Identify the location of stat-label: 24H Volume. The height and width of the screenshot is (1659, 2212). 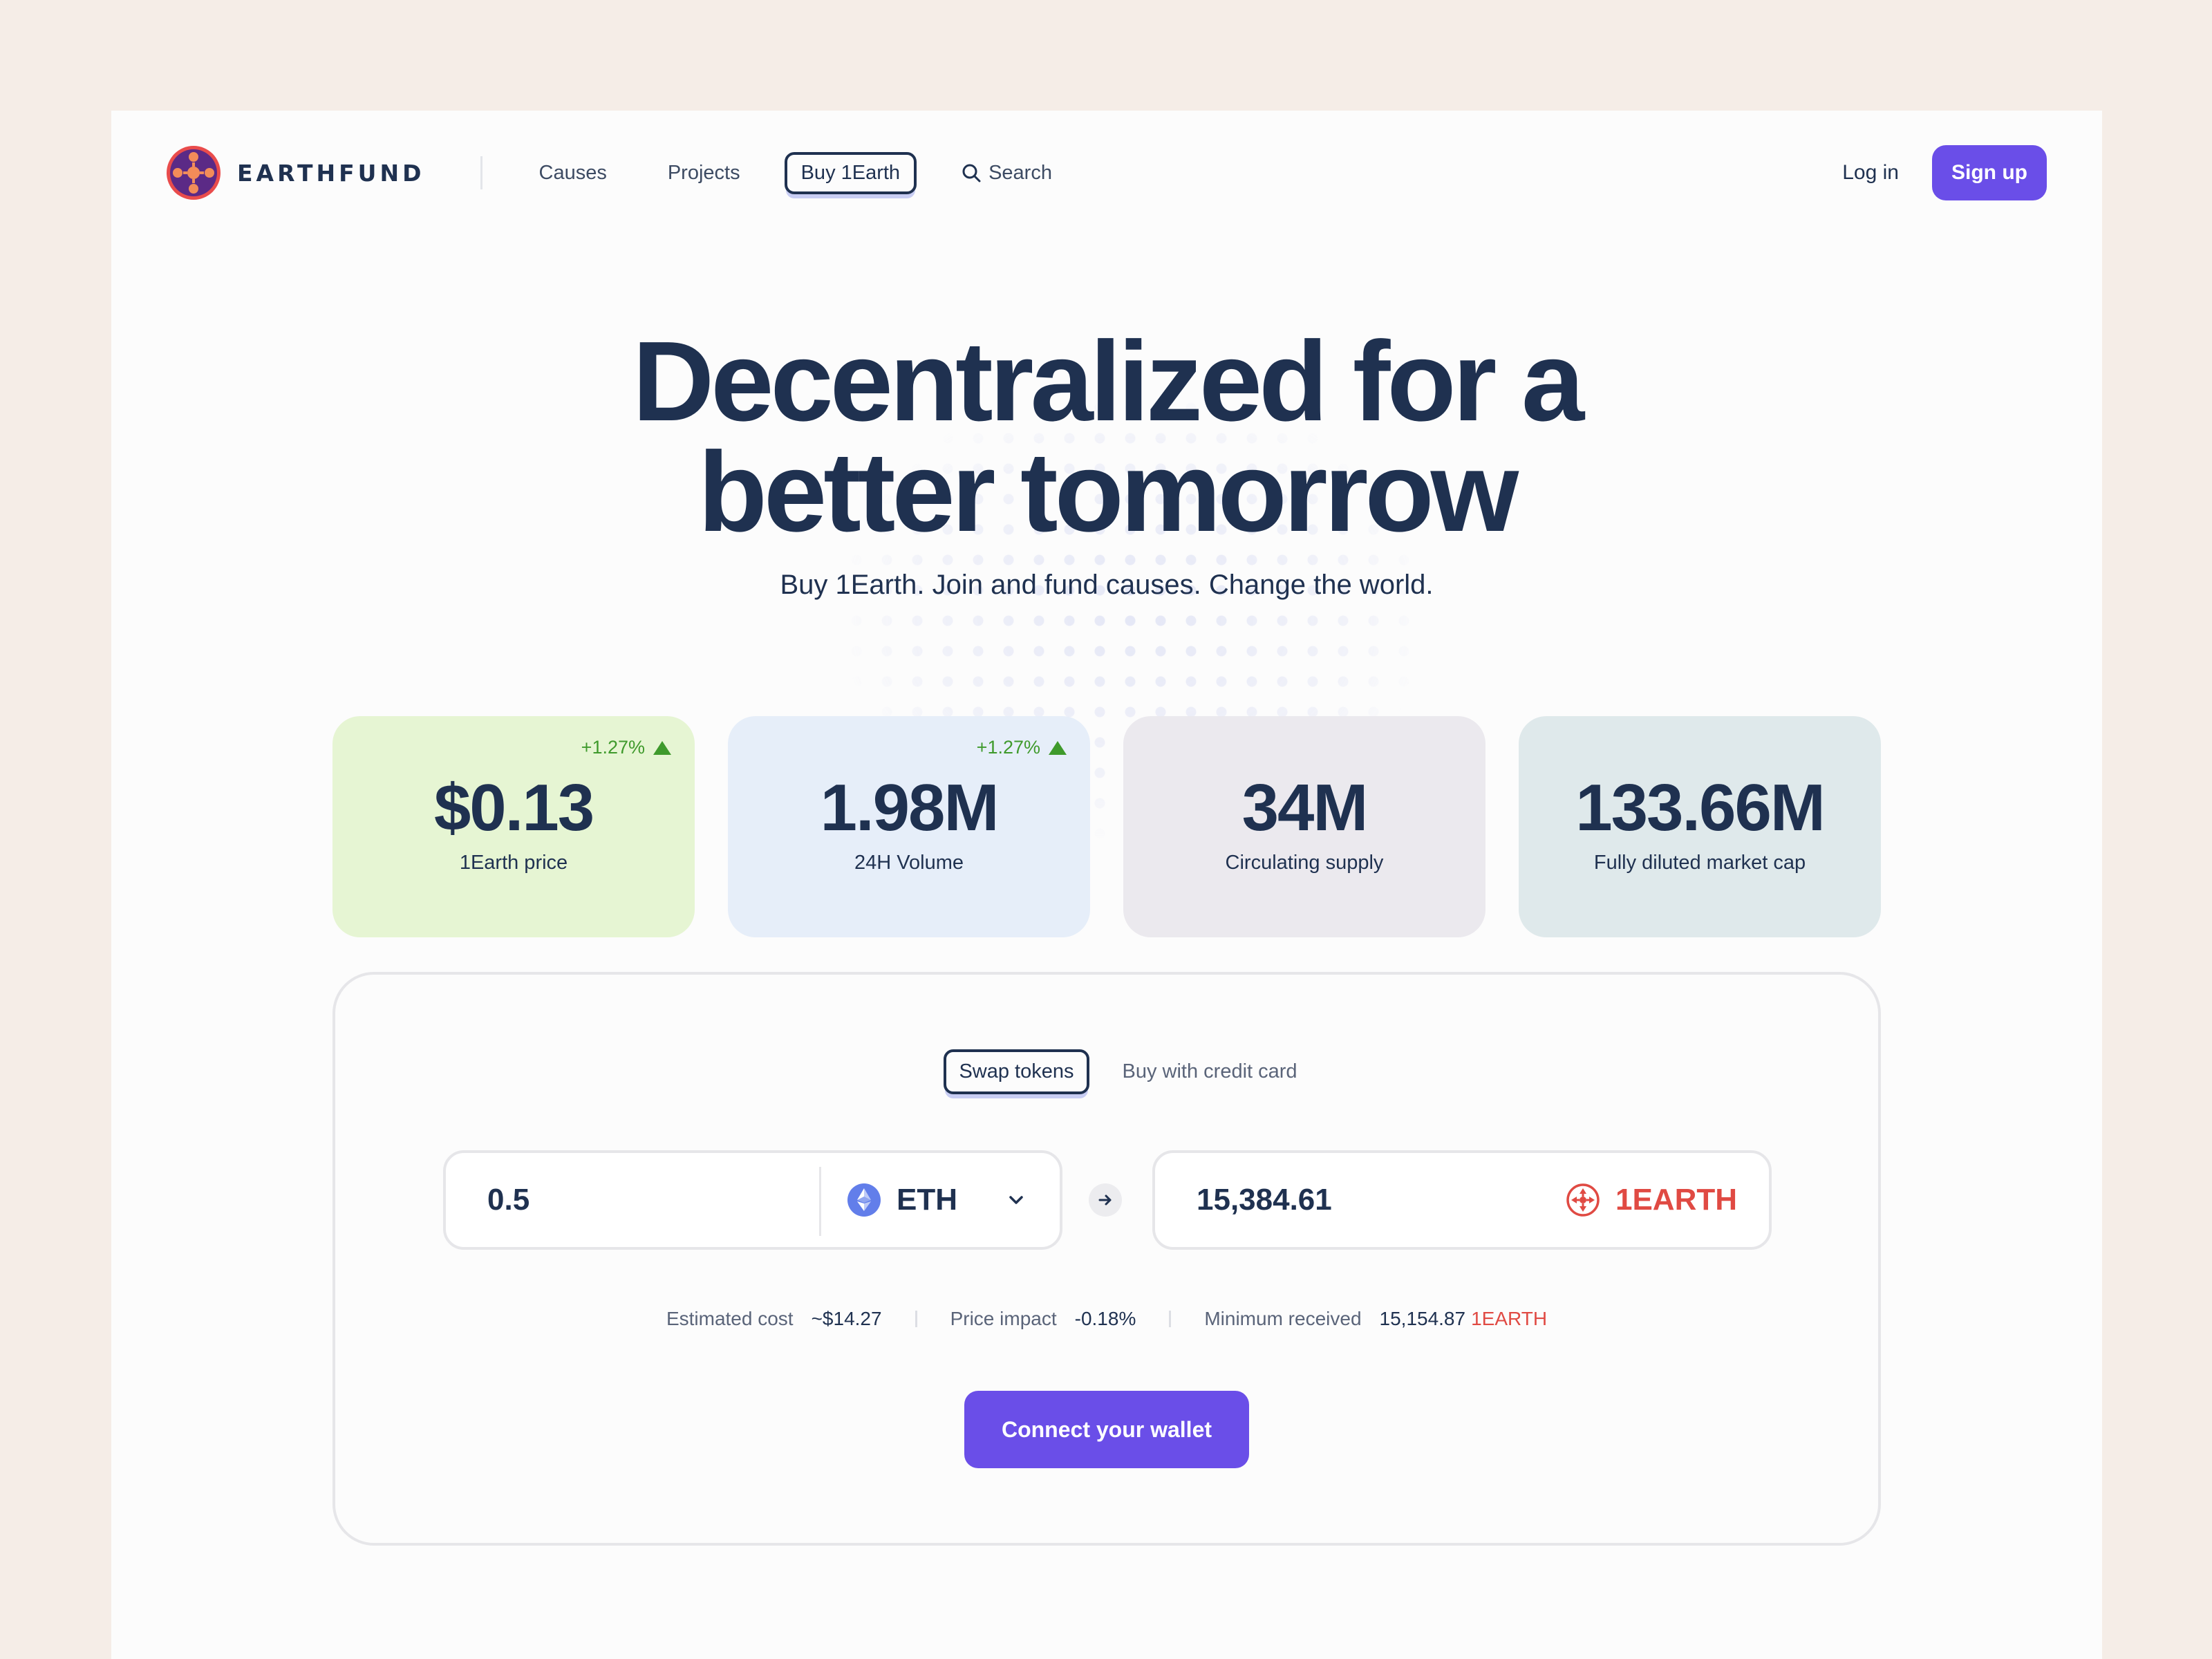
(909, 863).